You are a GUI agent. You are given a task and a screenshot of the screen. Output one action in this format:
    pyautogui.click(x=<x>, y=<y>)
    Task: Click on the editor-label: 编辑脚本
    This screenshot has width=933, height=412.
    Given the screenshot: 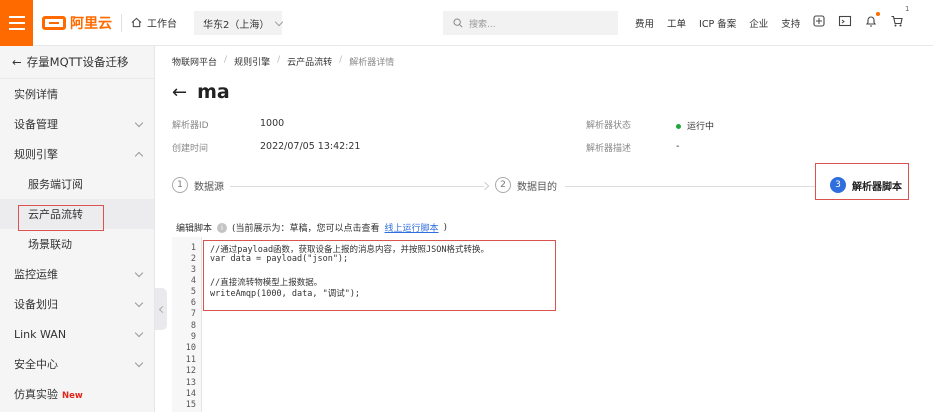 What is the action you would take?
    pyautogui.click(x=194, y=229)
    